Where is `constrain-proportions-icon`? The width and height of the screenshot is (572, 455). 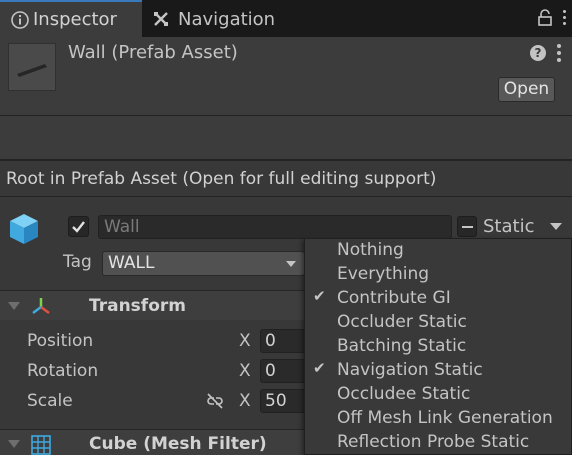
constrain-proportions-icon is located at coordinates (215, 401).